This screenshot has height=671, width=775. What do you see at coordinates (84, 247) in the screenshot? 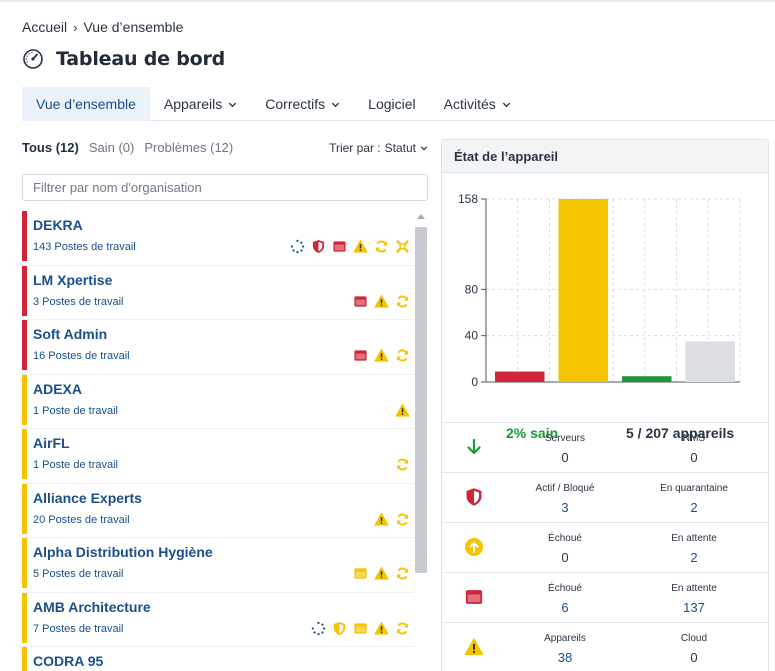
I see `workstation-count: 143 Postes de travail` at bounding box center [84, 247].